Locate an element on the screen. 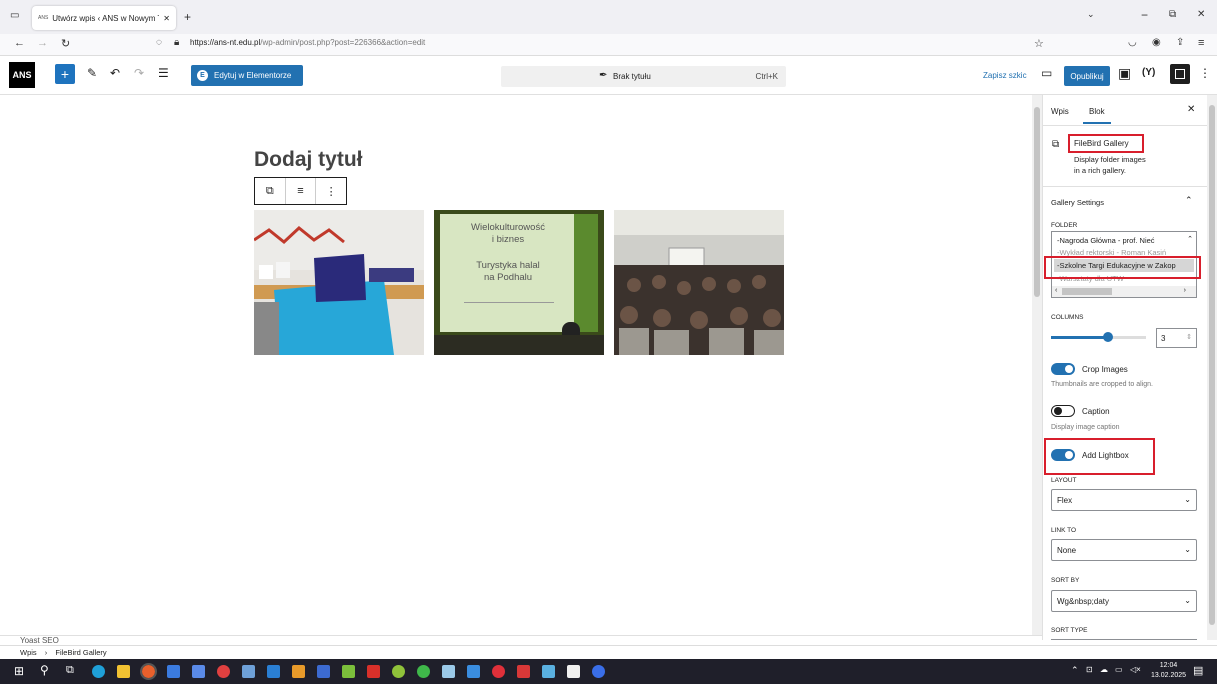  canvas-scroll-thumb is located at coordinates (1037, 202).